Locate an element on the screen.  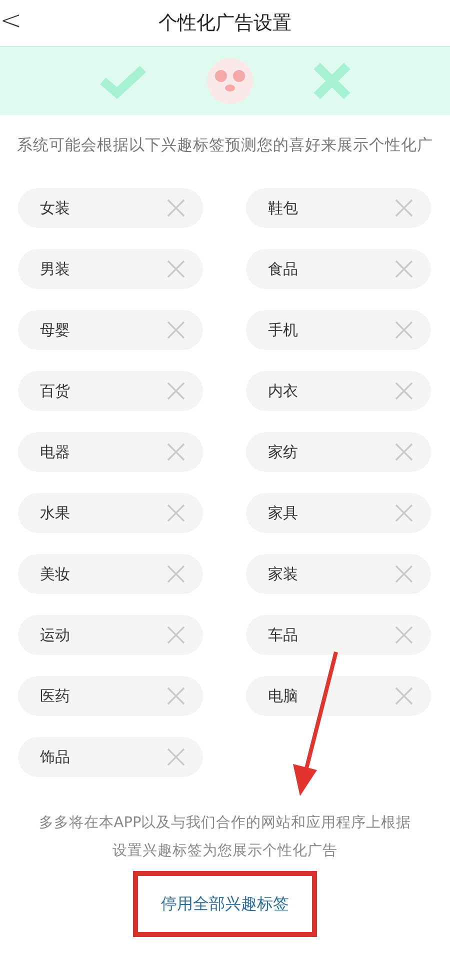
smiley-icon is located at coordinates (230, 81).